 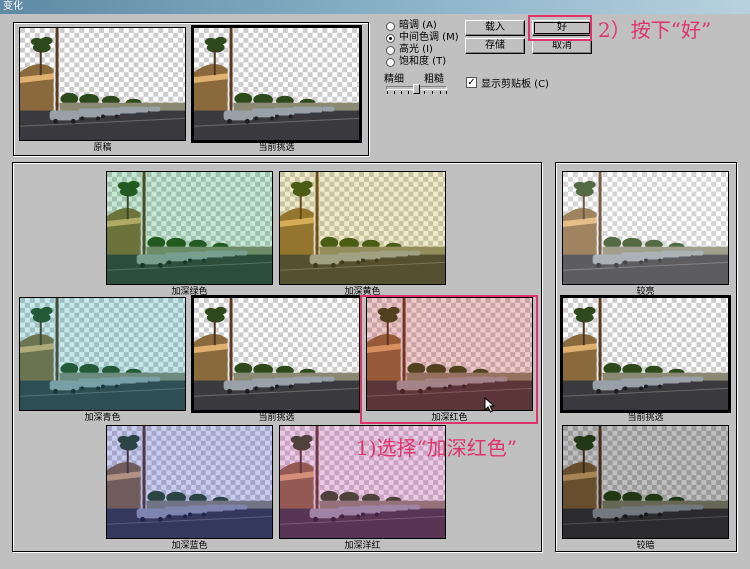 I want to click on show-clipping-checkbox: ✓, so click(x=471, y=82).